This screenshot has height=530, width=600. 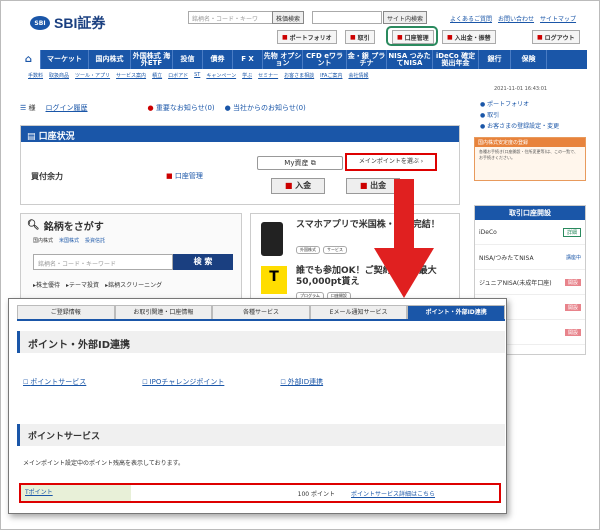 What do you see at coordinates (331, 75) in the screenshot?
I see `subnav-item: IFAご案内` at bounding box center [331, 75].